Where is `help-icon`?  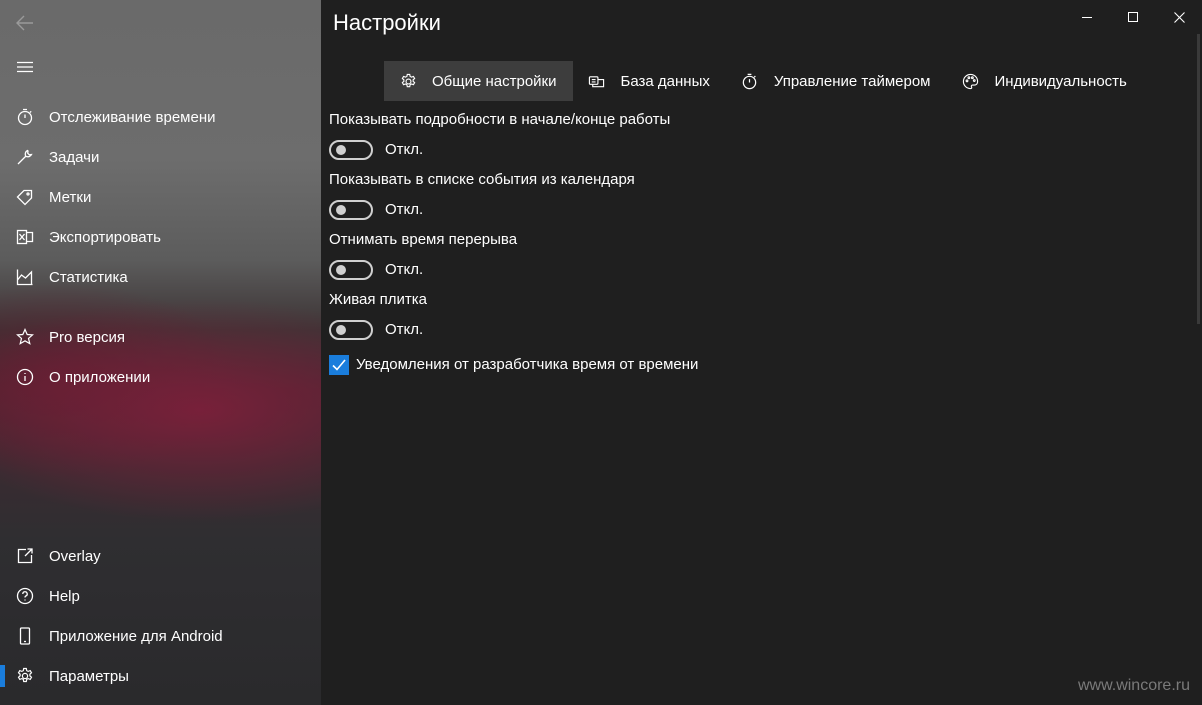
help-icon is located at coordinates (25, 596).